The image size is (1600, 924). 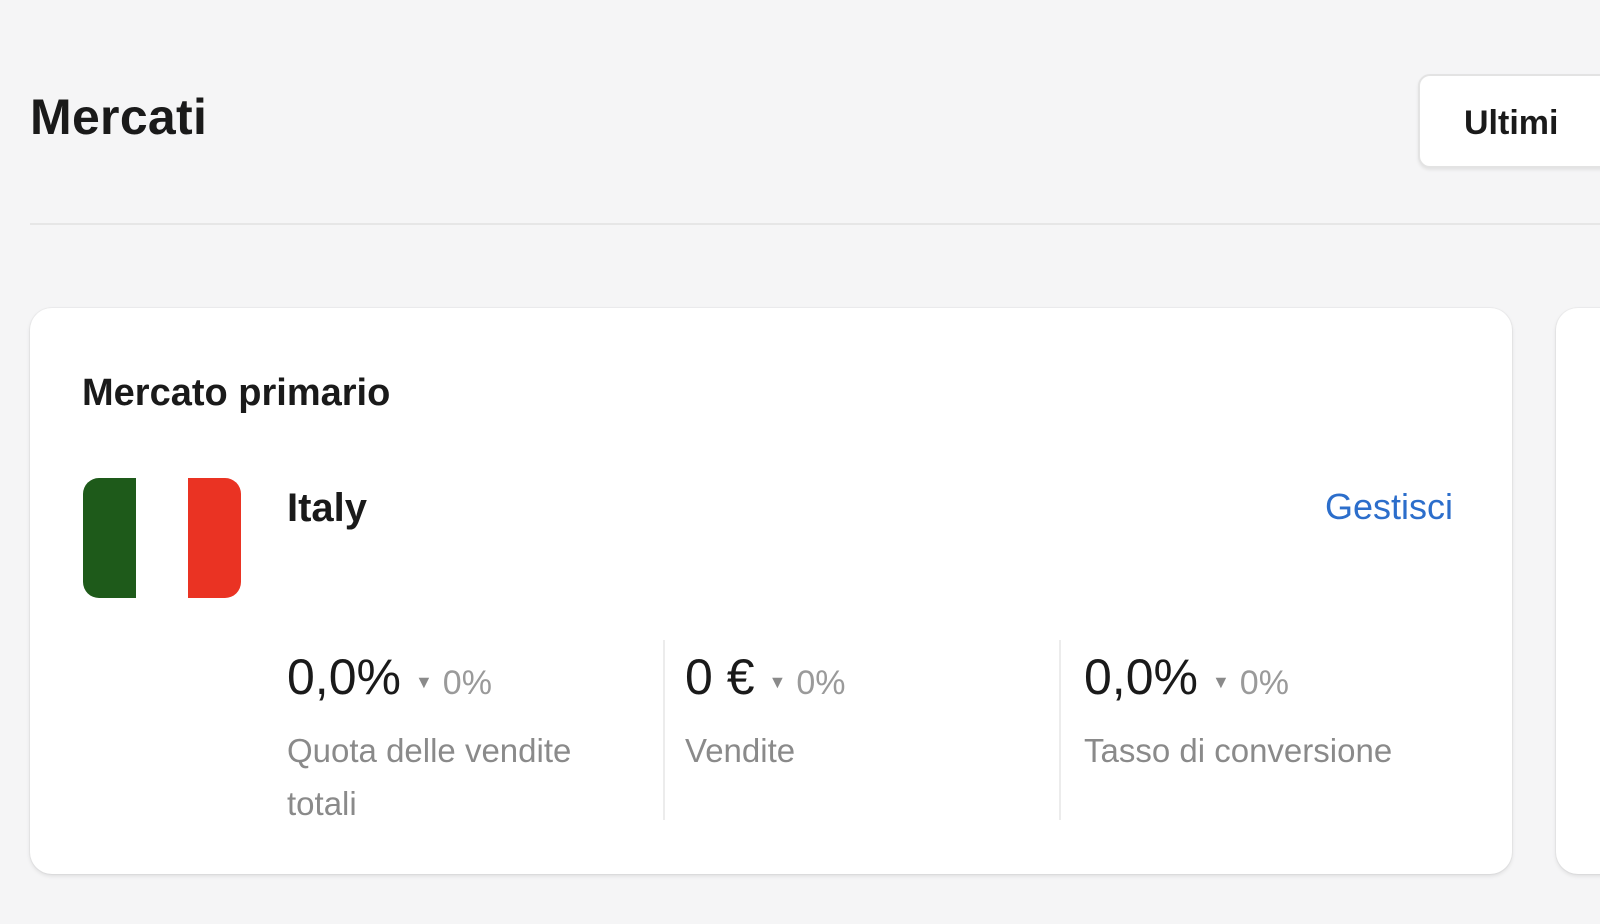 What do you see at coordinates (327, 508) in the screenshot?
I see `market-name: Italy` at bounding box center [327, 508].